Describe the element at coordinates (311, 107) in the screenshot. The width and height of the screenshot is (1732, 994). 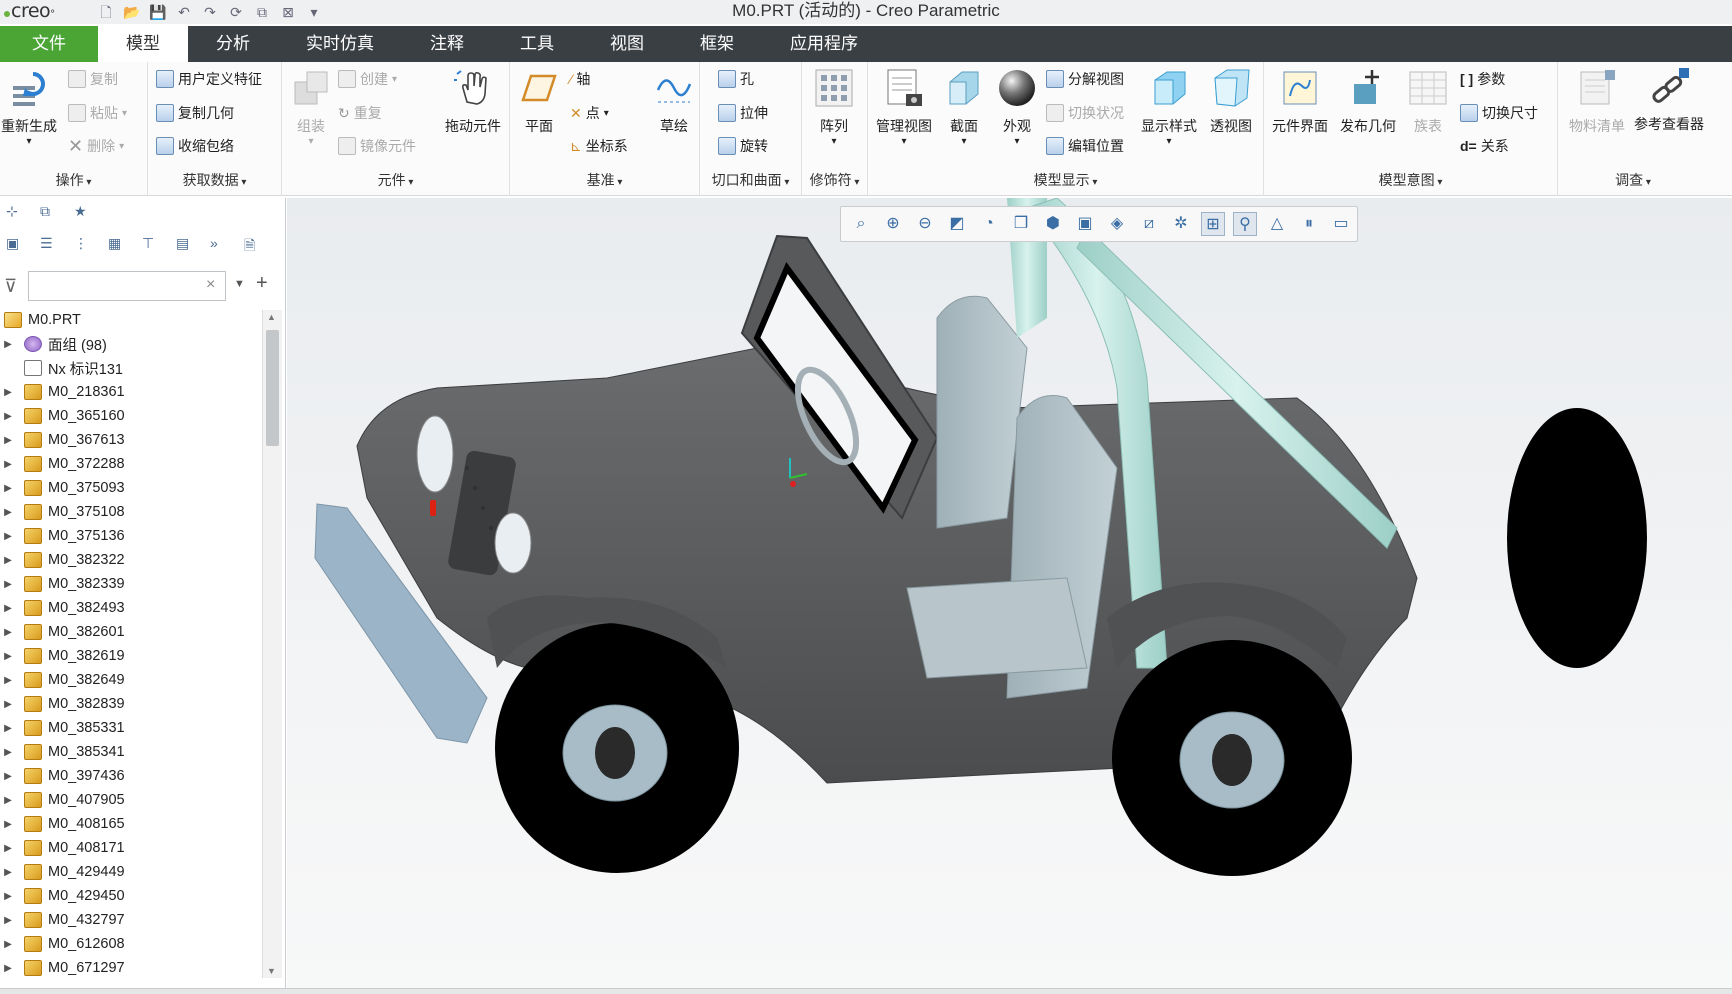
I see `assemble-button: 组装 ▾` at that location.